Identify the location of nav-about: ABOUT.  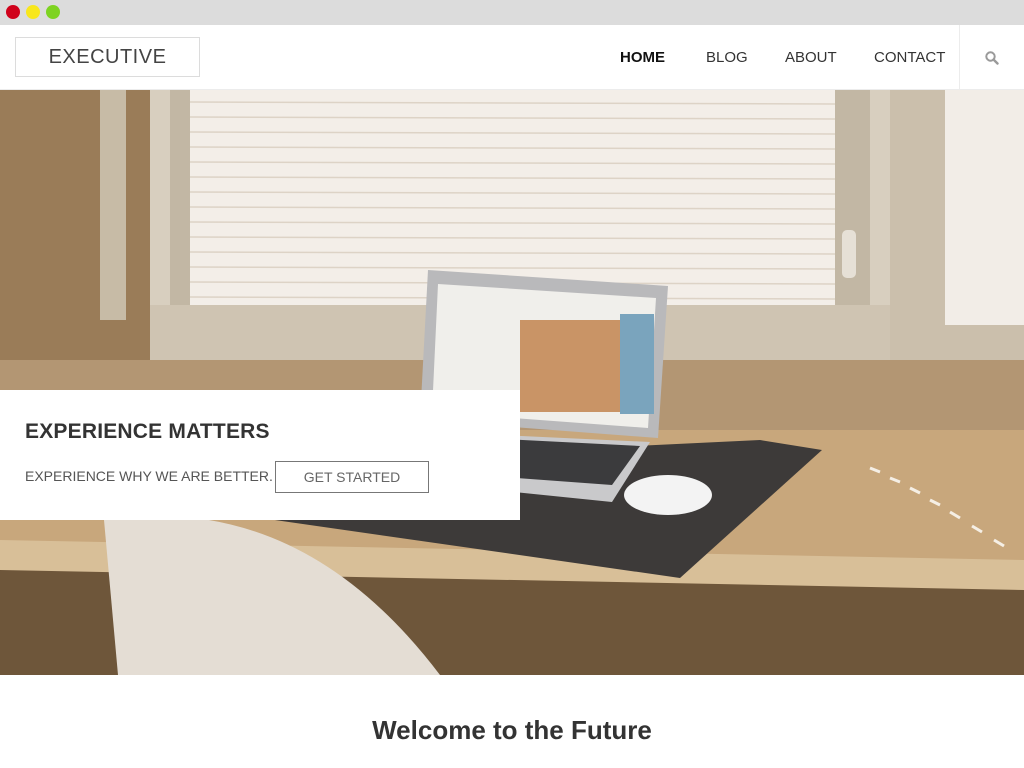
(811, 57).